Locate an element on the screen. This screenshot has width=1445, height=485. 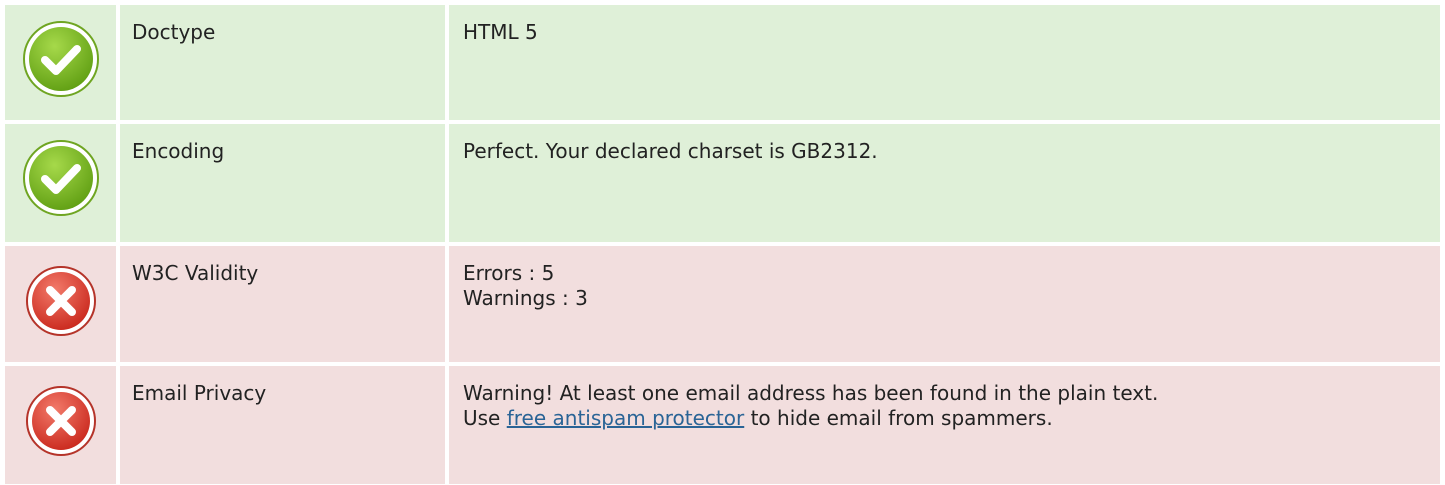
advice-prefix: Use is located at coordinates (485, 418).